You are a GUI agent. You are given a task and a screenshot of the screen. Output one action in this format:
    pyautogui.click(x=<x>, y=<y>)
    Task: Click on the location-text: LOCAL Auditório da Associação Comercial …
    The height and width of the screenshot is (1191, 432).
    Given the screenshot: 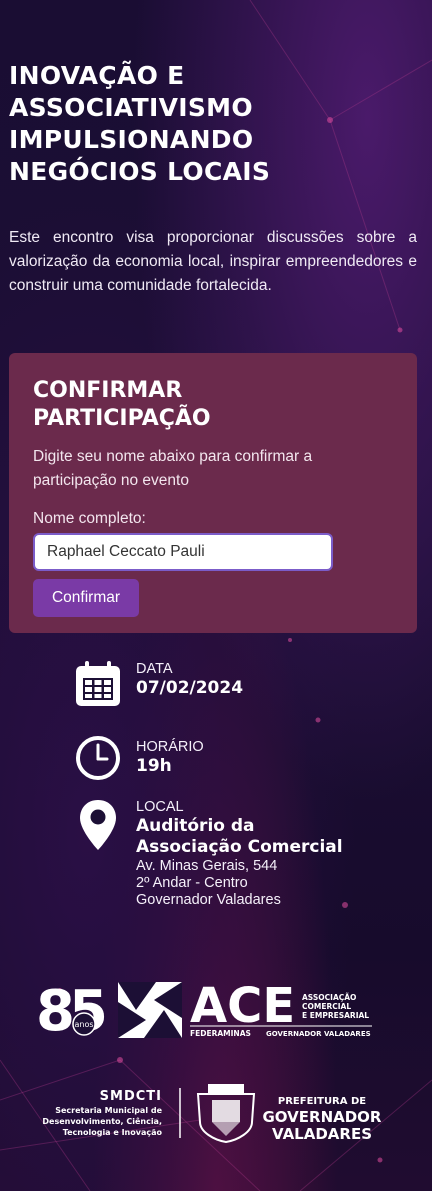 What is the action you would take?
    pyautogui.click(x=266, y=853)
    